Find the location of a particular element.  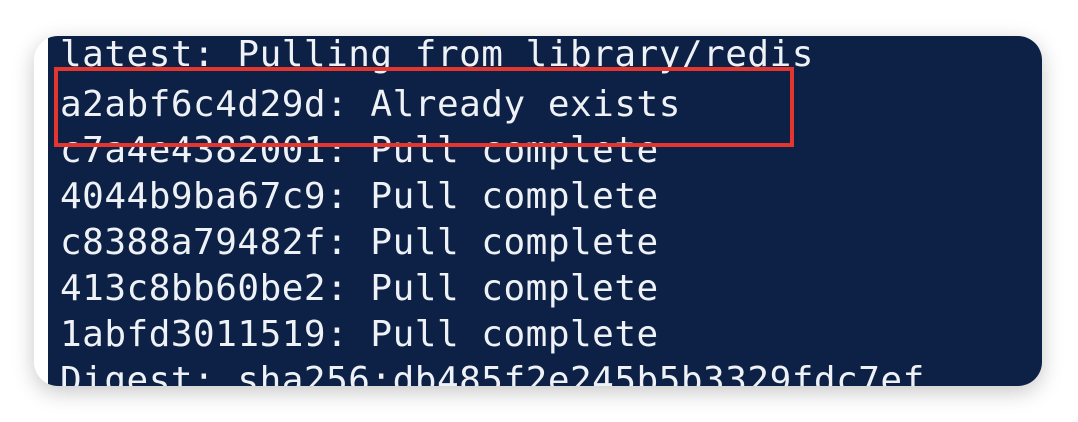

highlight-annotation-box is located at coordinates (424, 107).